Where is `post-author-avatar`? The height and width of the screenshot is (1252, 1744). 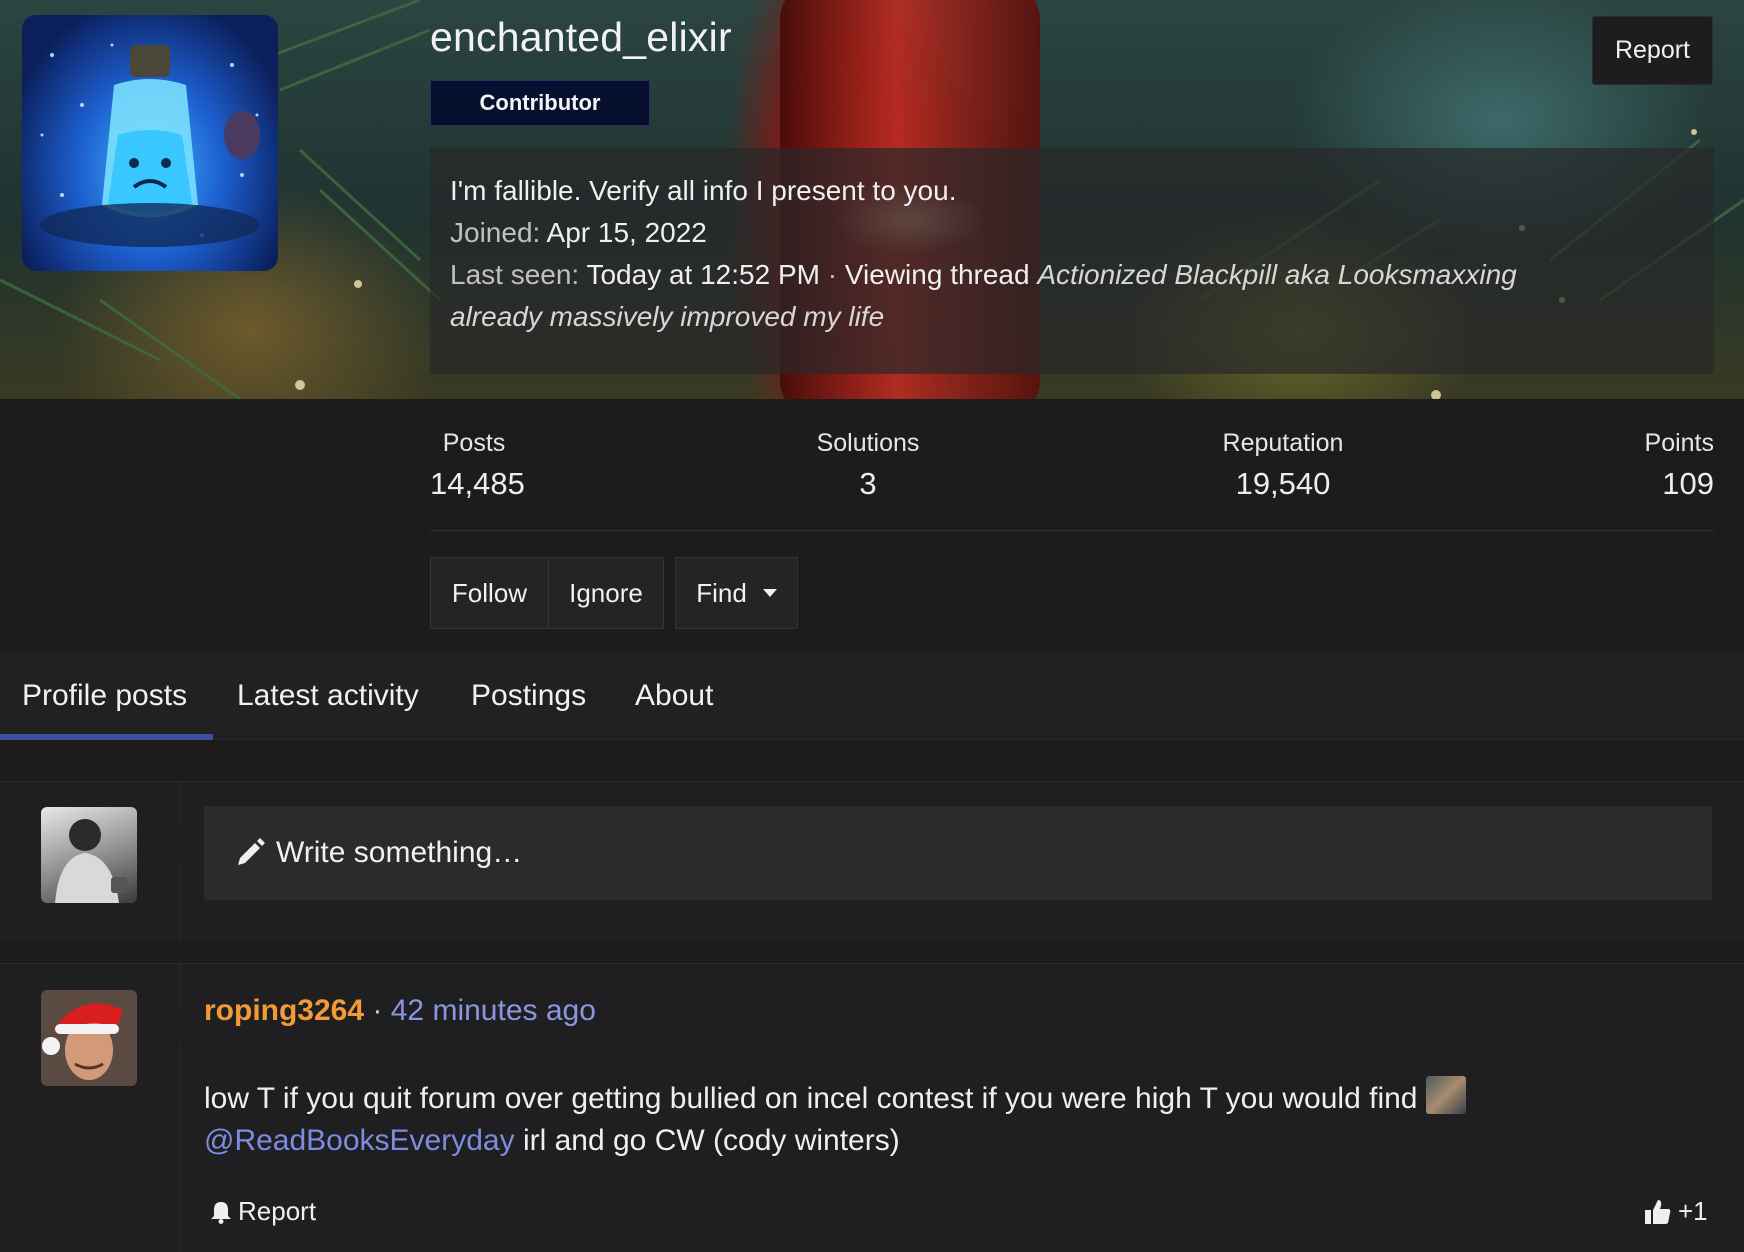
post-author-avatar is located at coordinates (89, 1038).